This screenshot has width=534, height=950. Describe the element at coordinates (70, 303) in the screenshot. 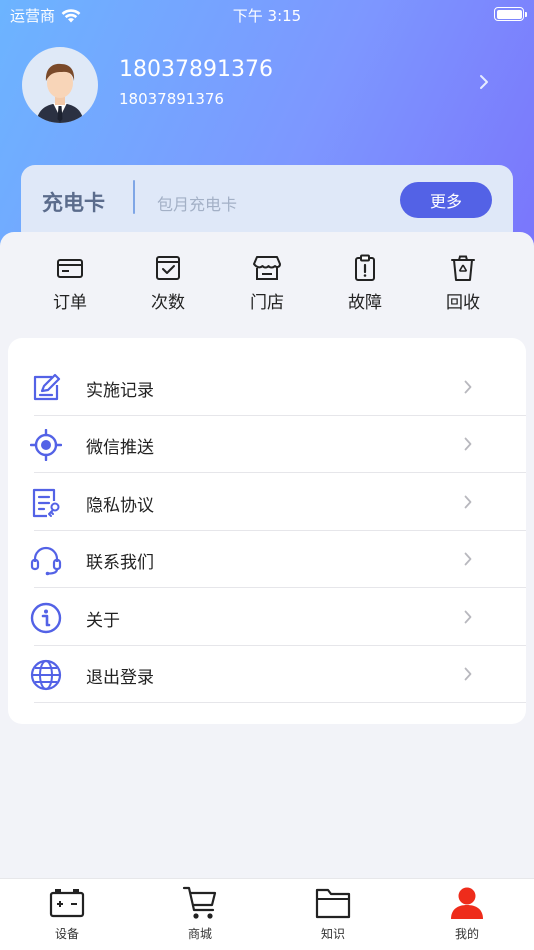

I see `quick-action-label: 订单` at that location.